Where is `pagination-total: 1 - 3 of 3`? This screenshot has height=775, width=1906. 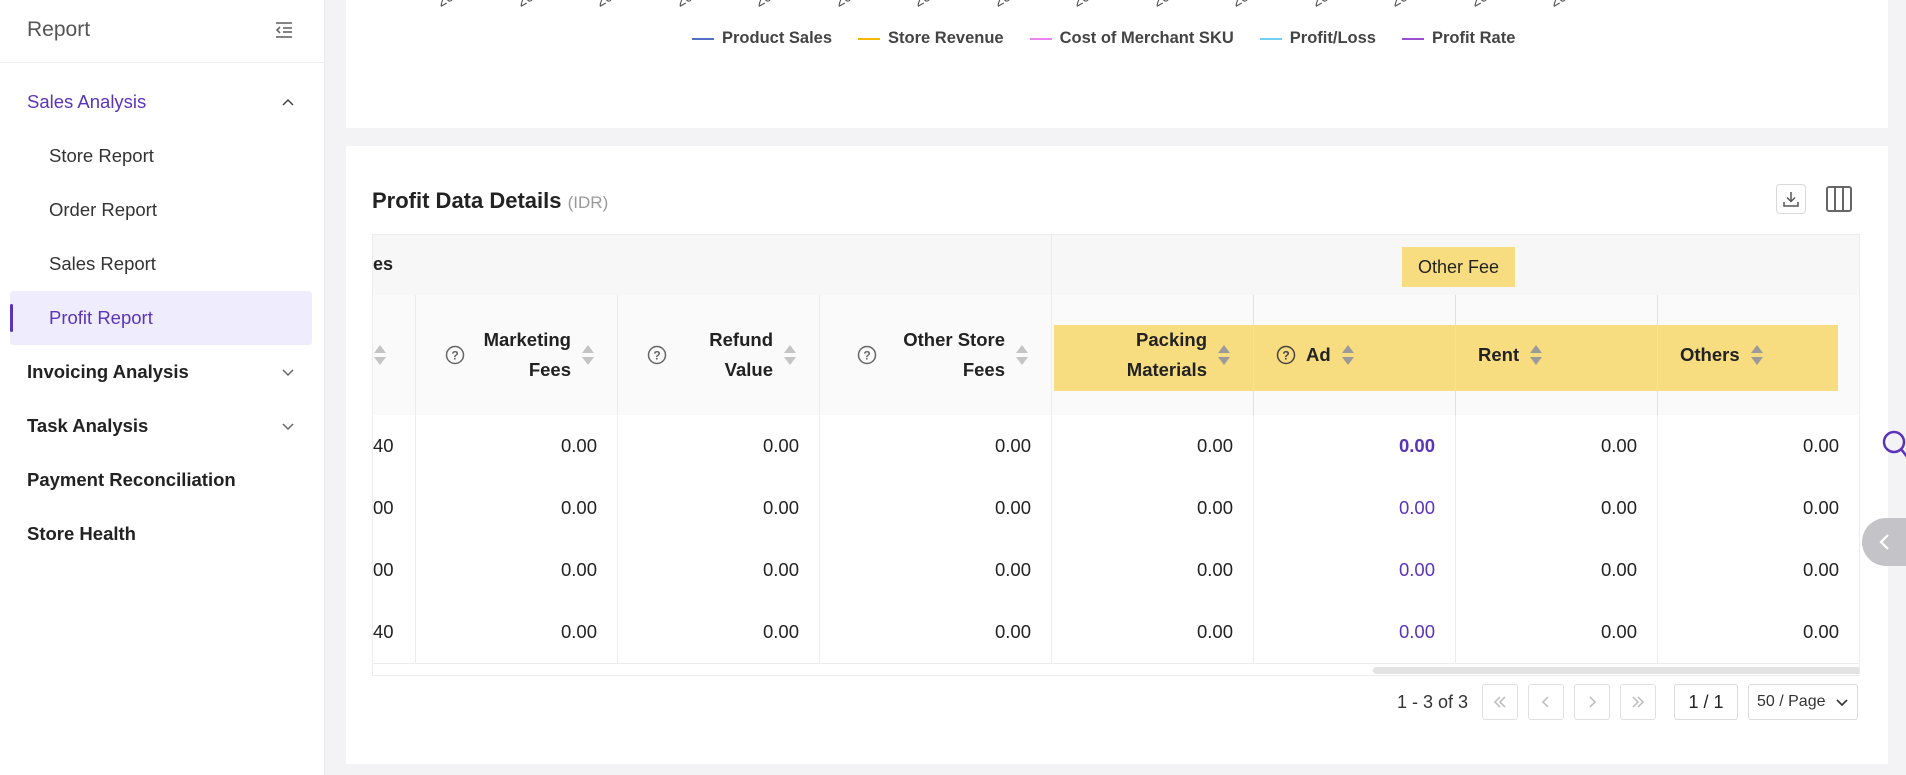 pagination-total: 1 - 3 of 3 is located at coordinates (1432, 701).